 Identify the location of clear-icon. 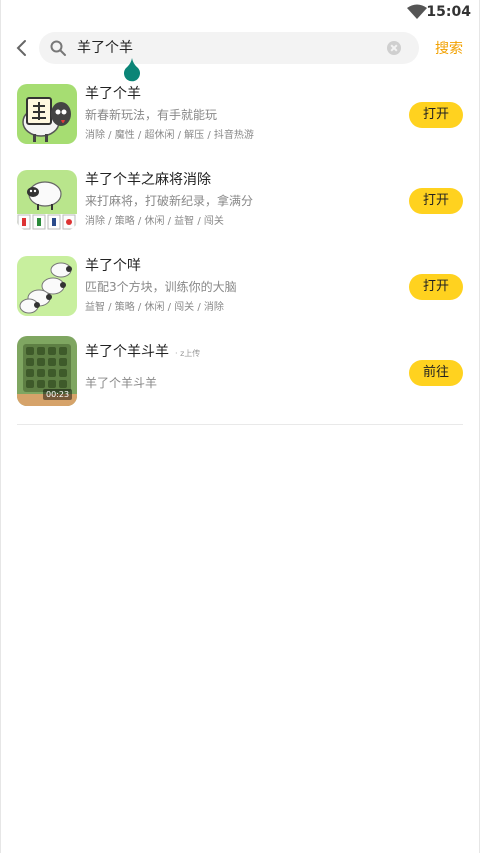
(394, 48).